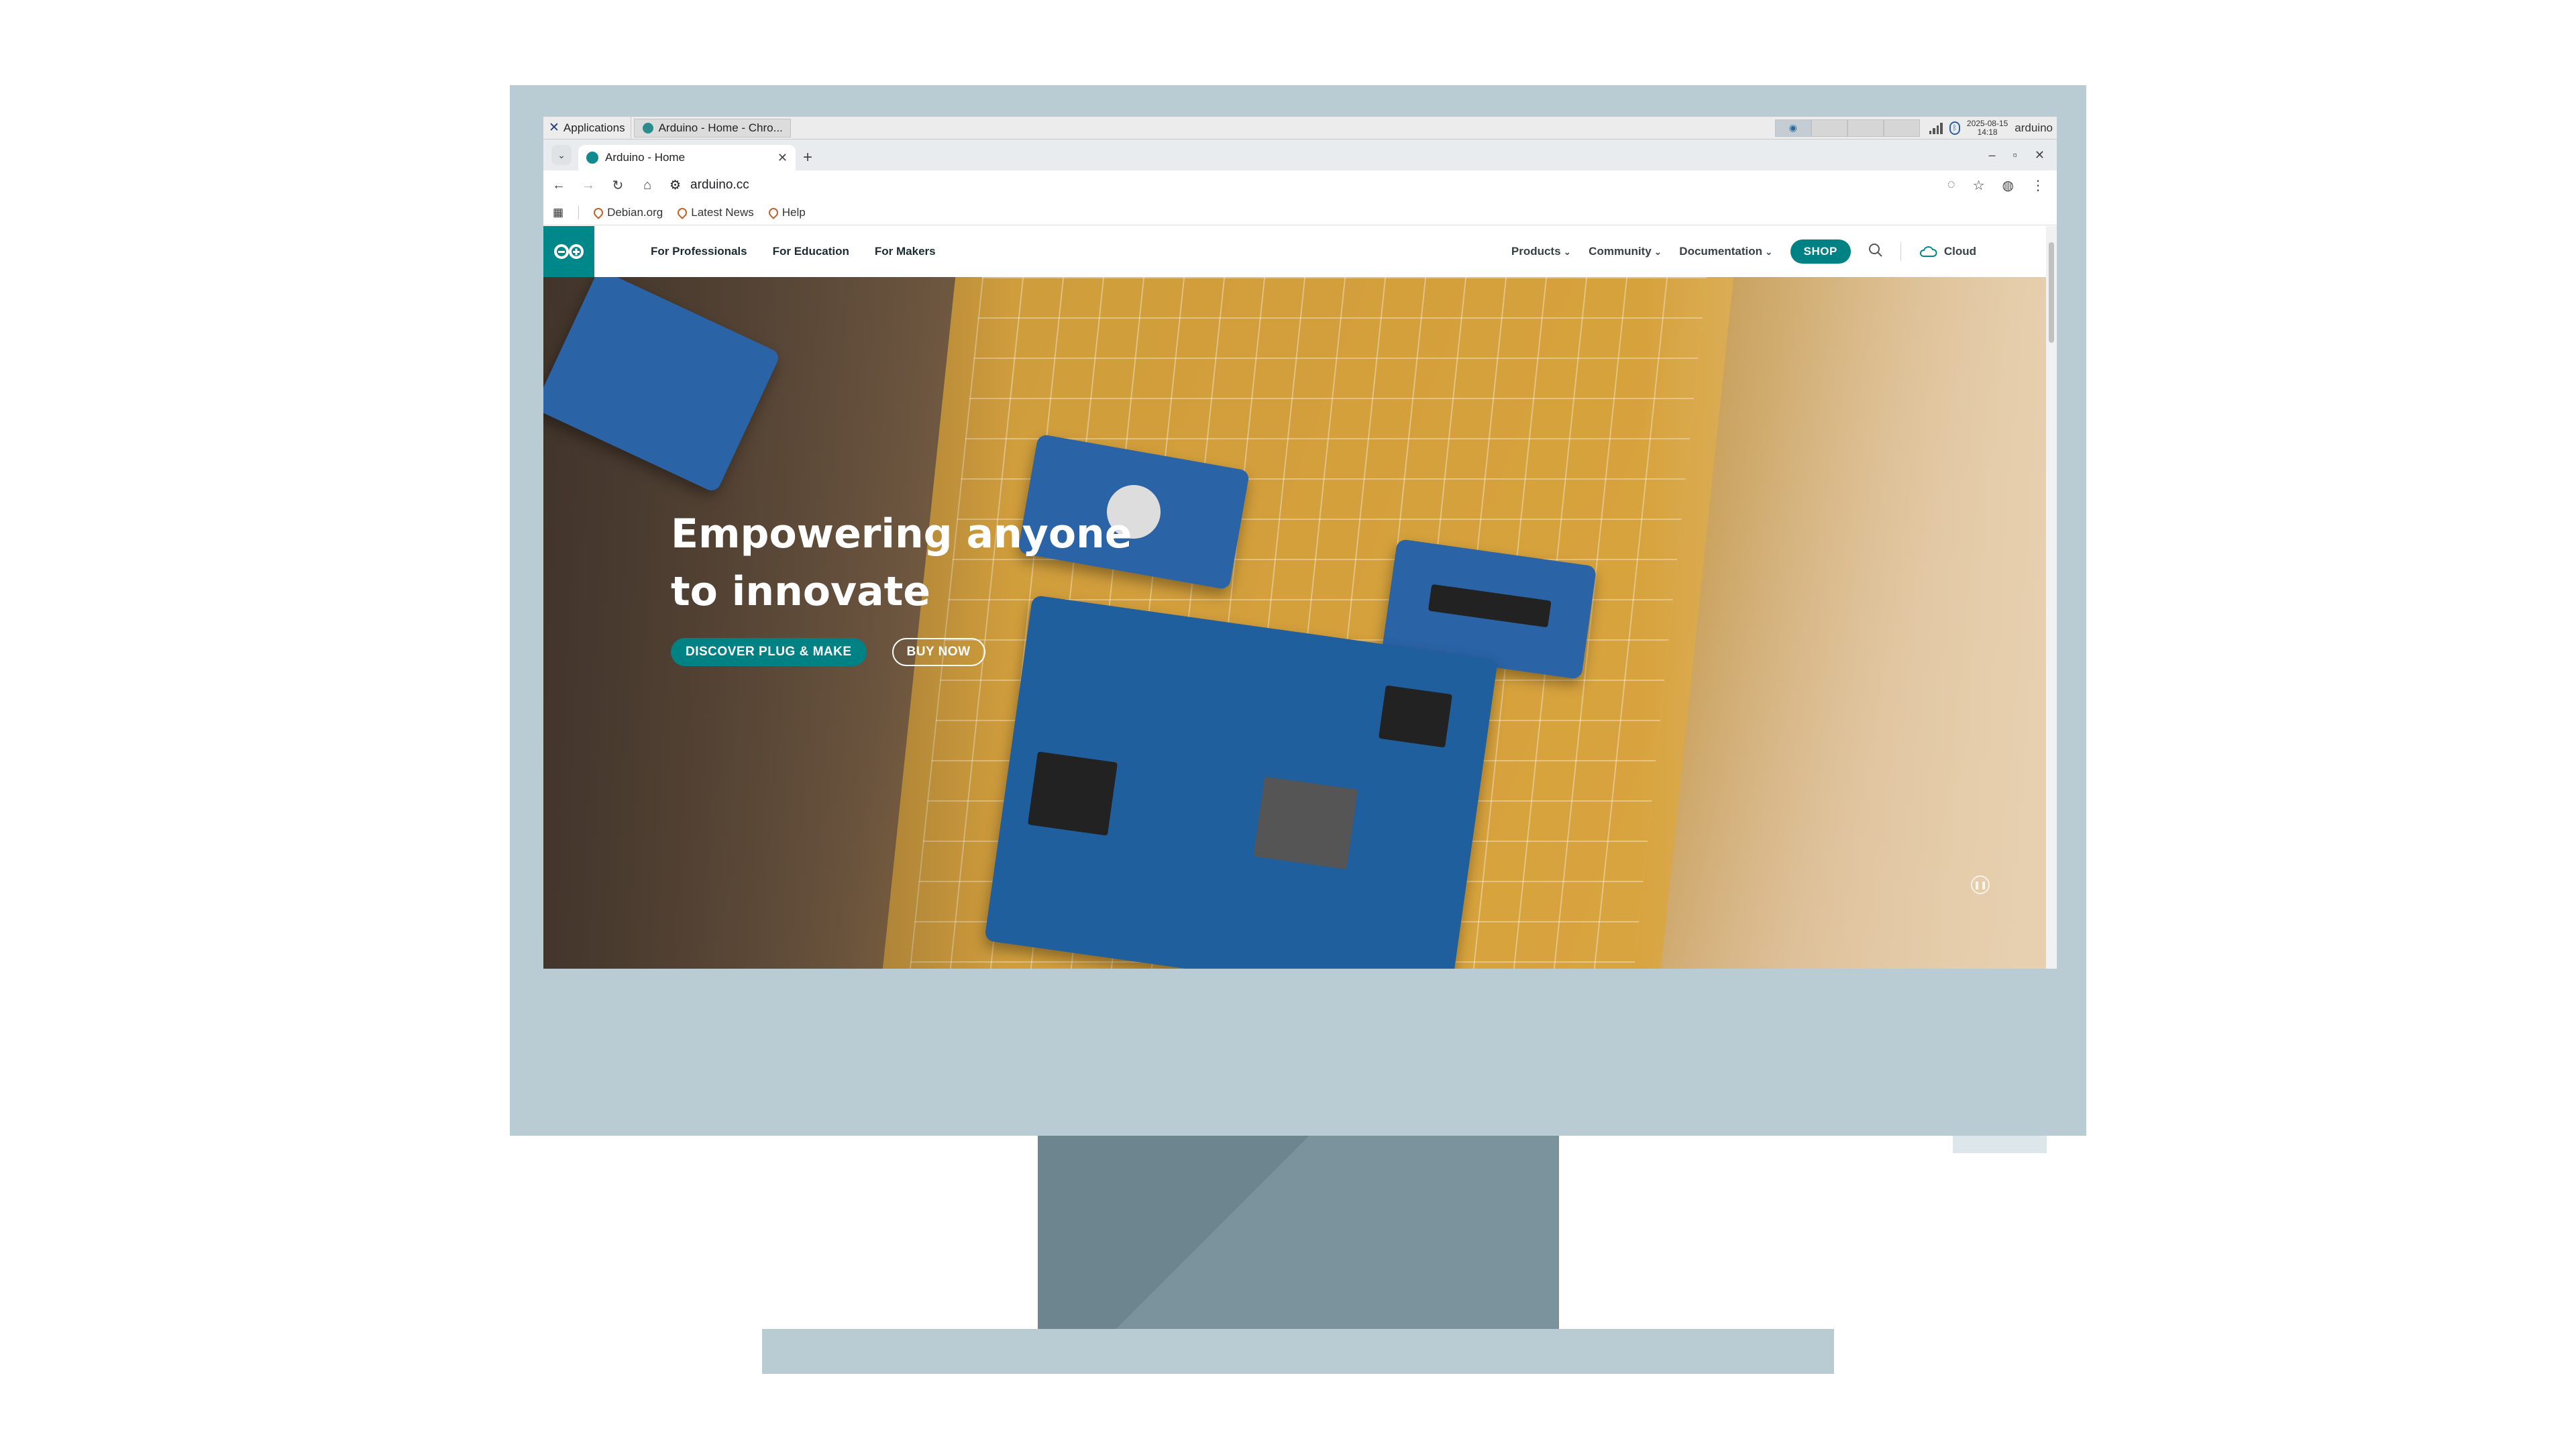  What do you see at coordinates (2000, 1144) in the screenshot?
I see `monitor-tab` at bounding box center [2000, 1144].